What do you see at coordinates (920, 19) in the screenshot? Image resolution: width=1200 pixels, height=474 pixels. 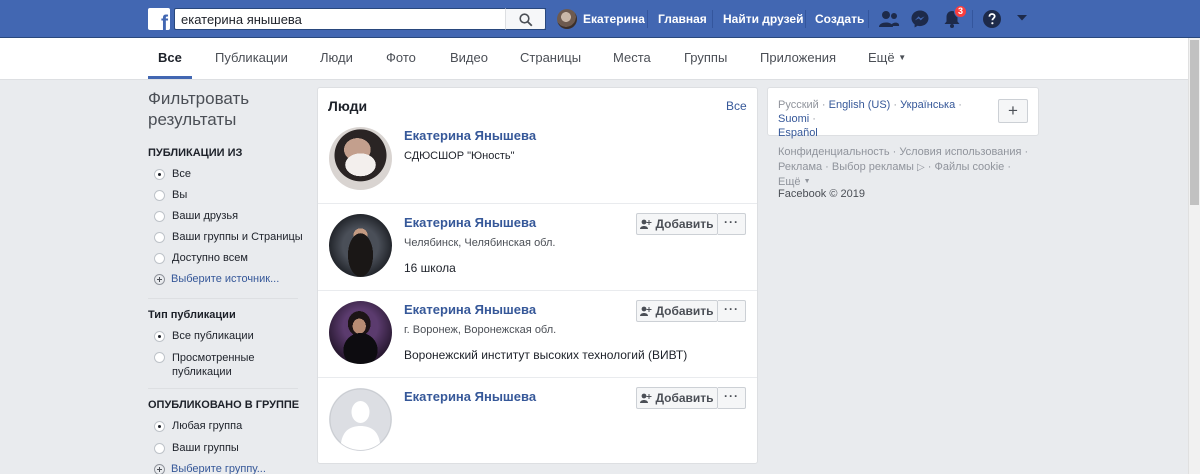 I see `messenger-icon` at bounding box center [920, 19].